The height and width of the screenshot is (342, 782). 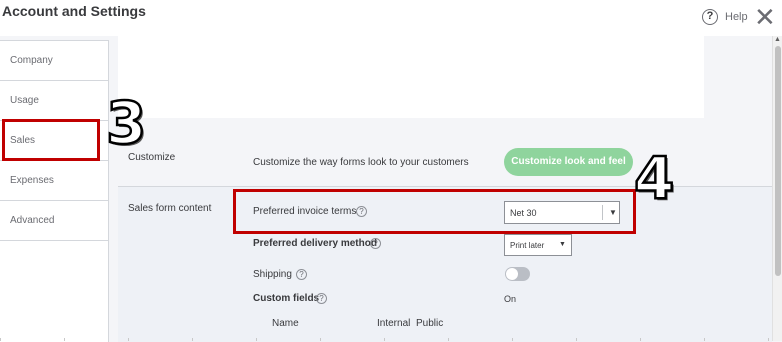 I want to click on sidebar-item-advanced: Advanced, so click(x=54, y=221).